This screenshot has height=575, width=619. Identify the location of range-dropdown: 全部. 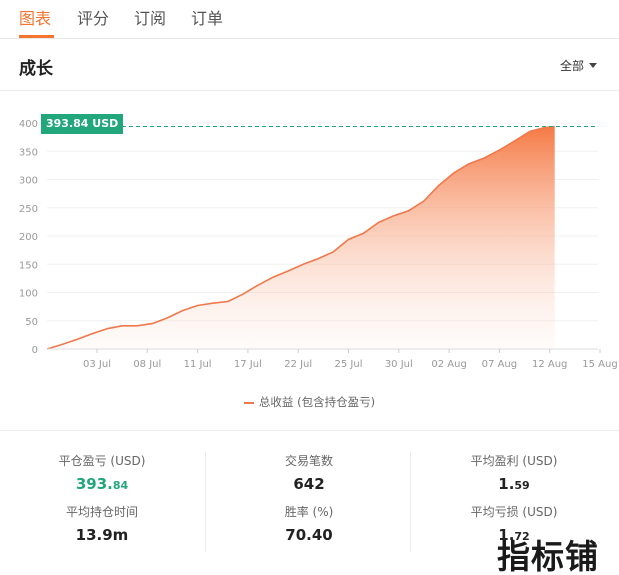
(578, 65).